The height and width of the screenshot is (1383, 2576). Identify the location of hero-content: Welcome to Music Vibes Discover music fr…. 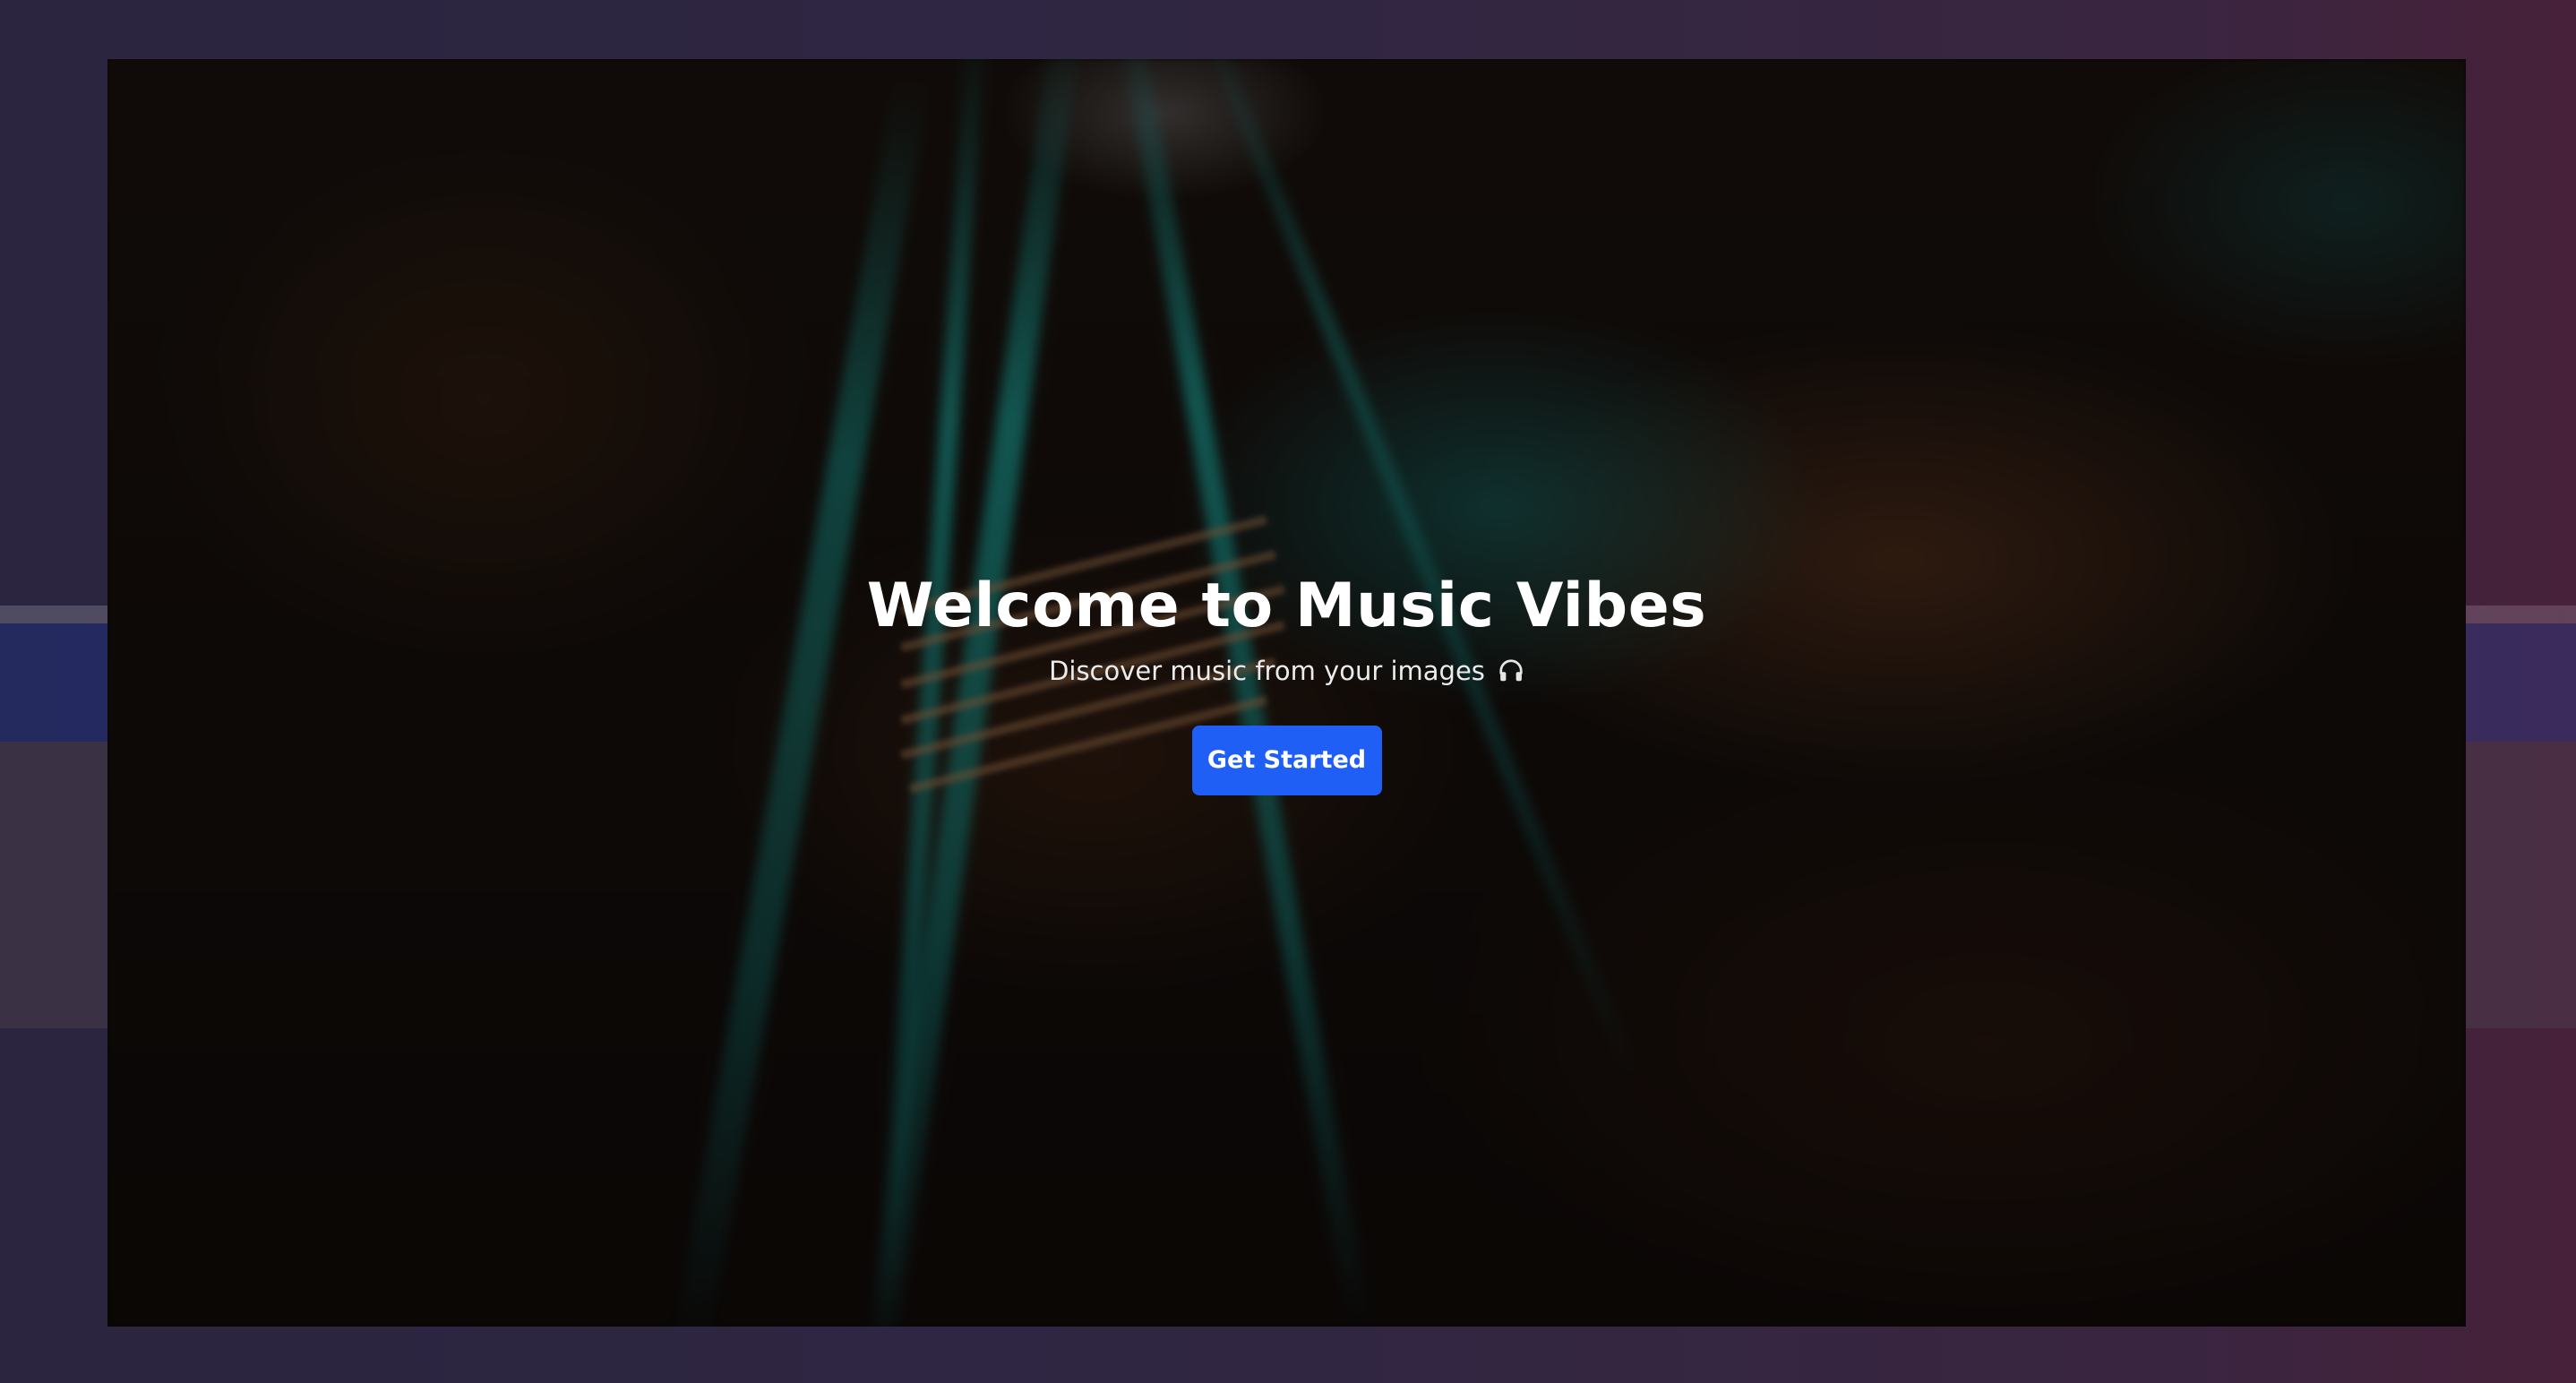
(1286, 682).